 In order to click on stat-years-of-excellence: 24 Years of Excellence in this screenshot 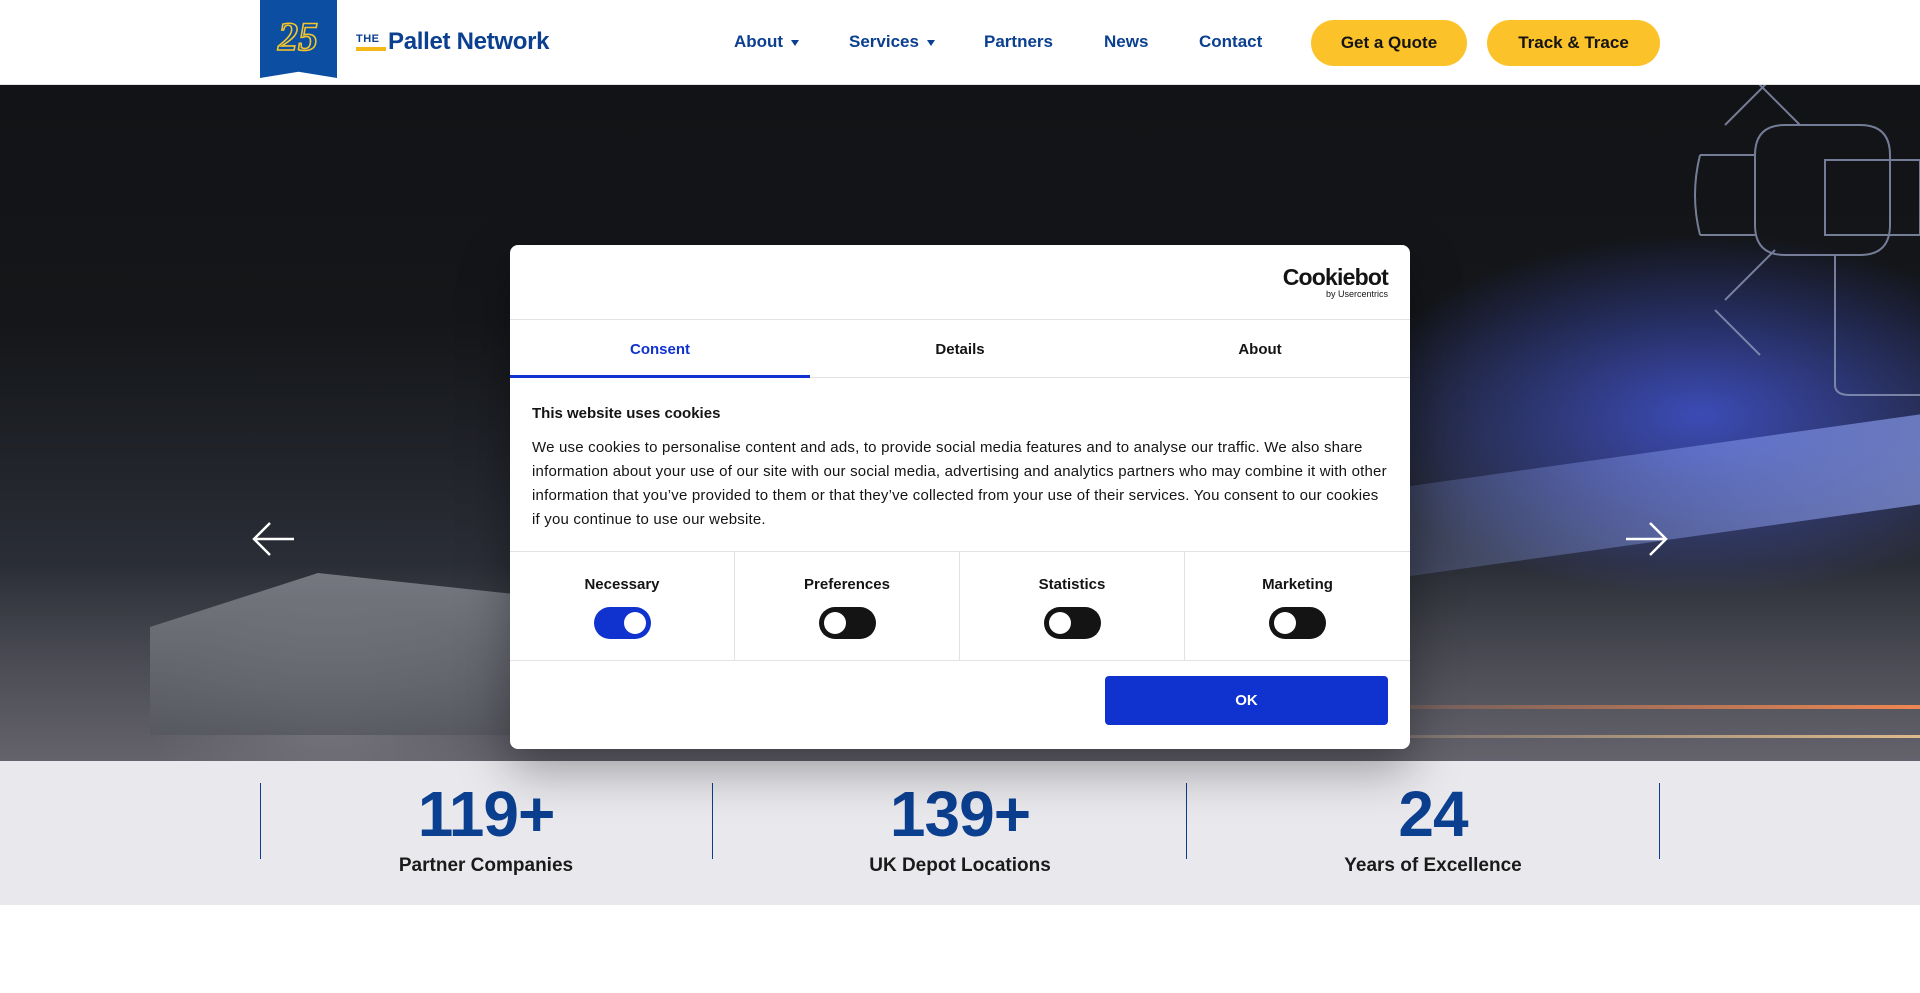, I will do `click(1433, 828)`.